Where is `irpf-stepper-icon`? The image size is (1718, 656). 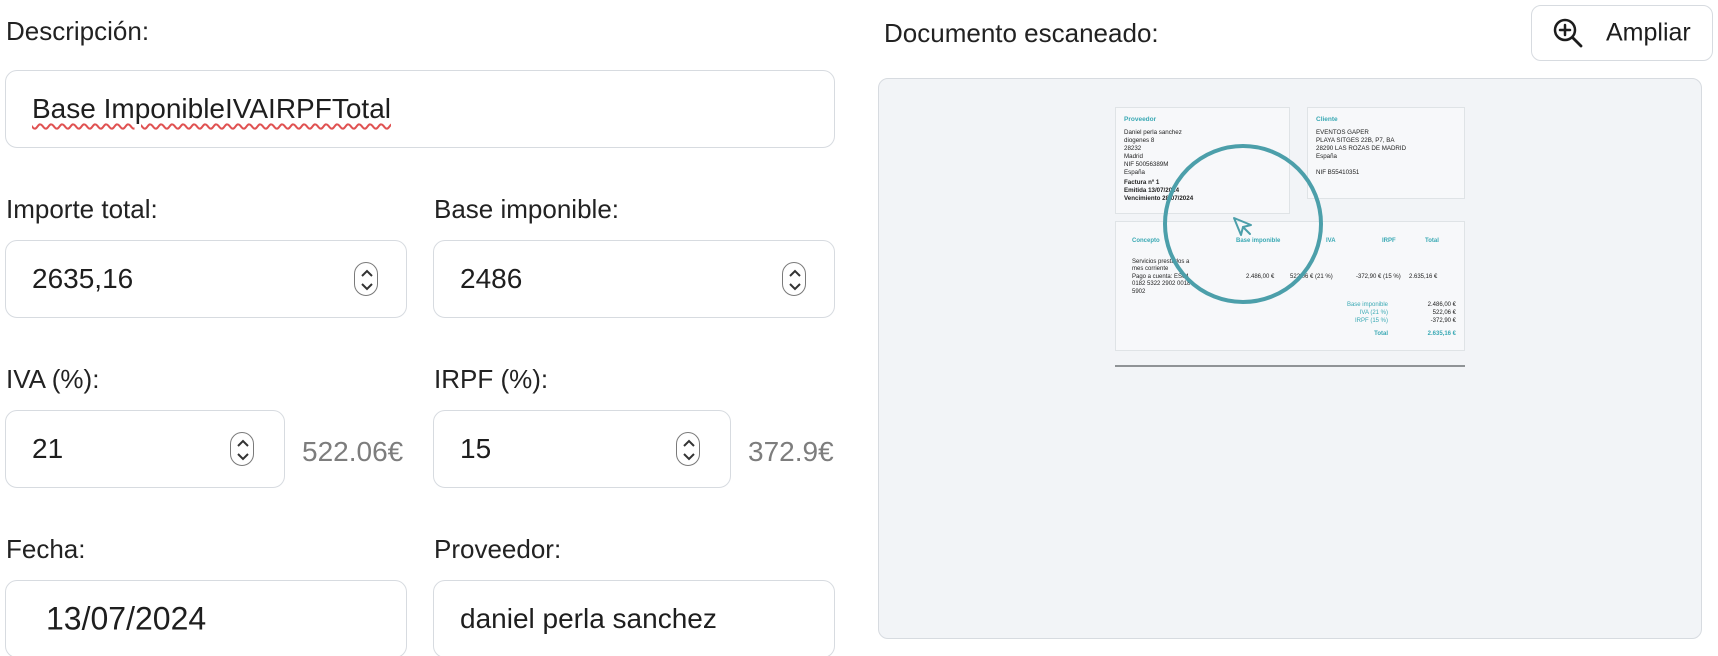
irpf-stepper-icon is located at coordinates (688, 449).